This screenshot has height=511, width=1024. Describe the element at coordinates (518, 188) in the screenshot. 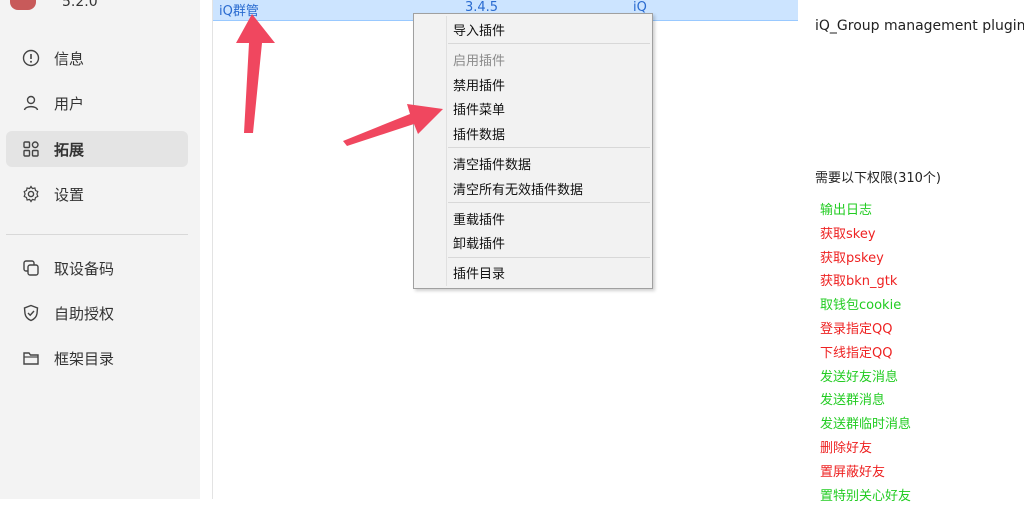

I see `menu-item-clear-invalid-data: 清空所有无效插件数据` at that location.